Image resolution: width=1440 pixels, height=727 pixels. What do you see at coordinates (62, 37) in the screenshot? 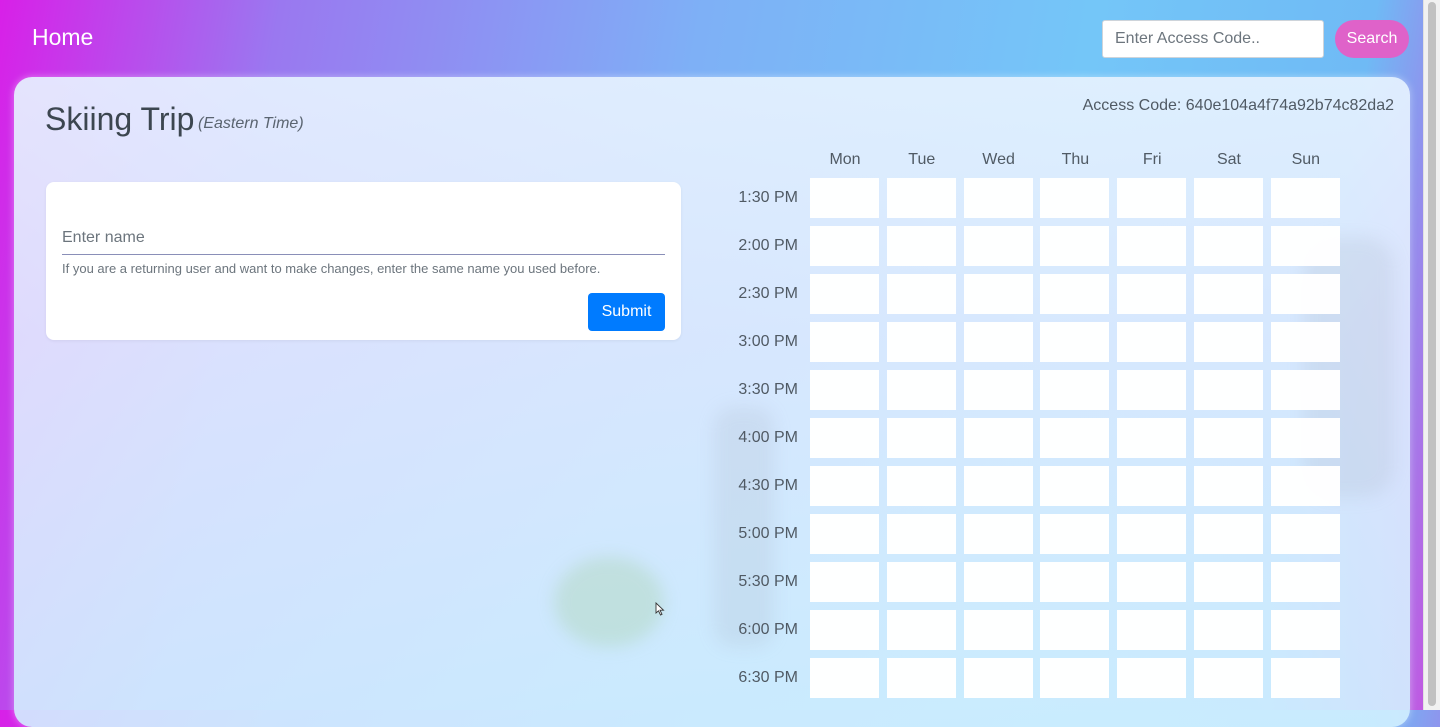
I see `home-link: Home` at bounding box center [62, 37].